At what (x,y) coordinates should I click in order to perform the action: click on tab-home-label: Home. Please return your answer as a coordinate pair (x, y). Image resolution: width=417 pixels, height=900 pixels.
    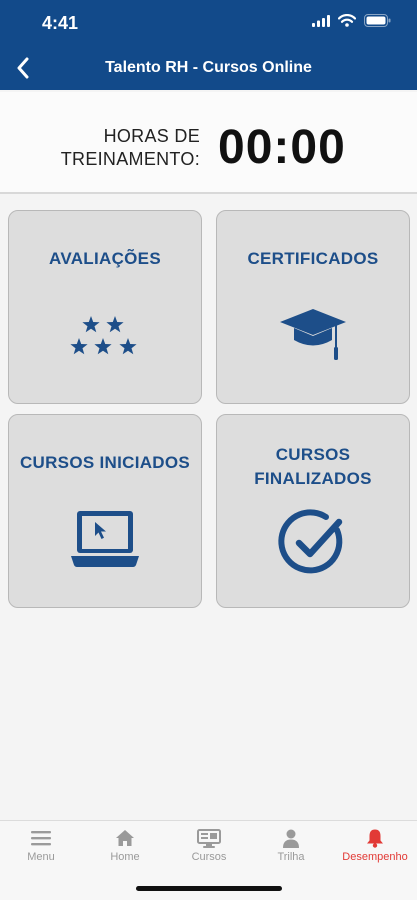
    Looking at the image, I should click on (125, 857).